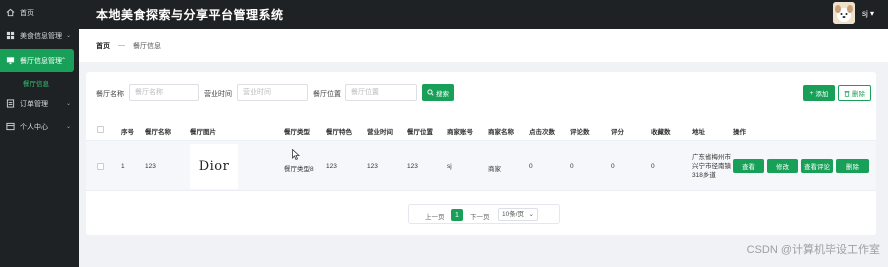 This screenshot has width=888, height=267. Describe the element at coordinates (813, 250) in the screenshot. I see `watermark: CSDN @计算机毕设工作室` at that location.